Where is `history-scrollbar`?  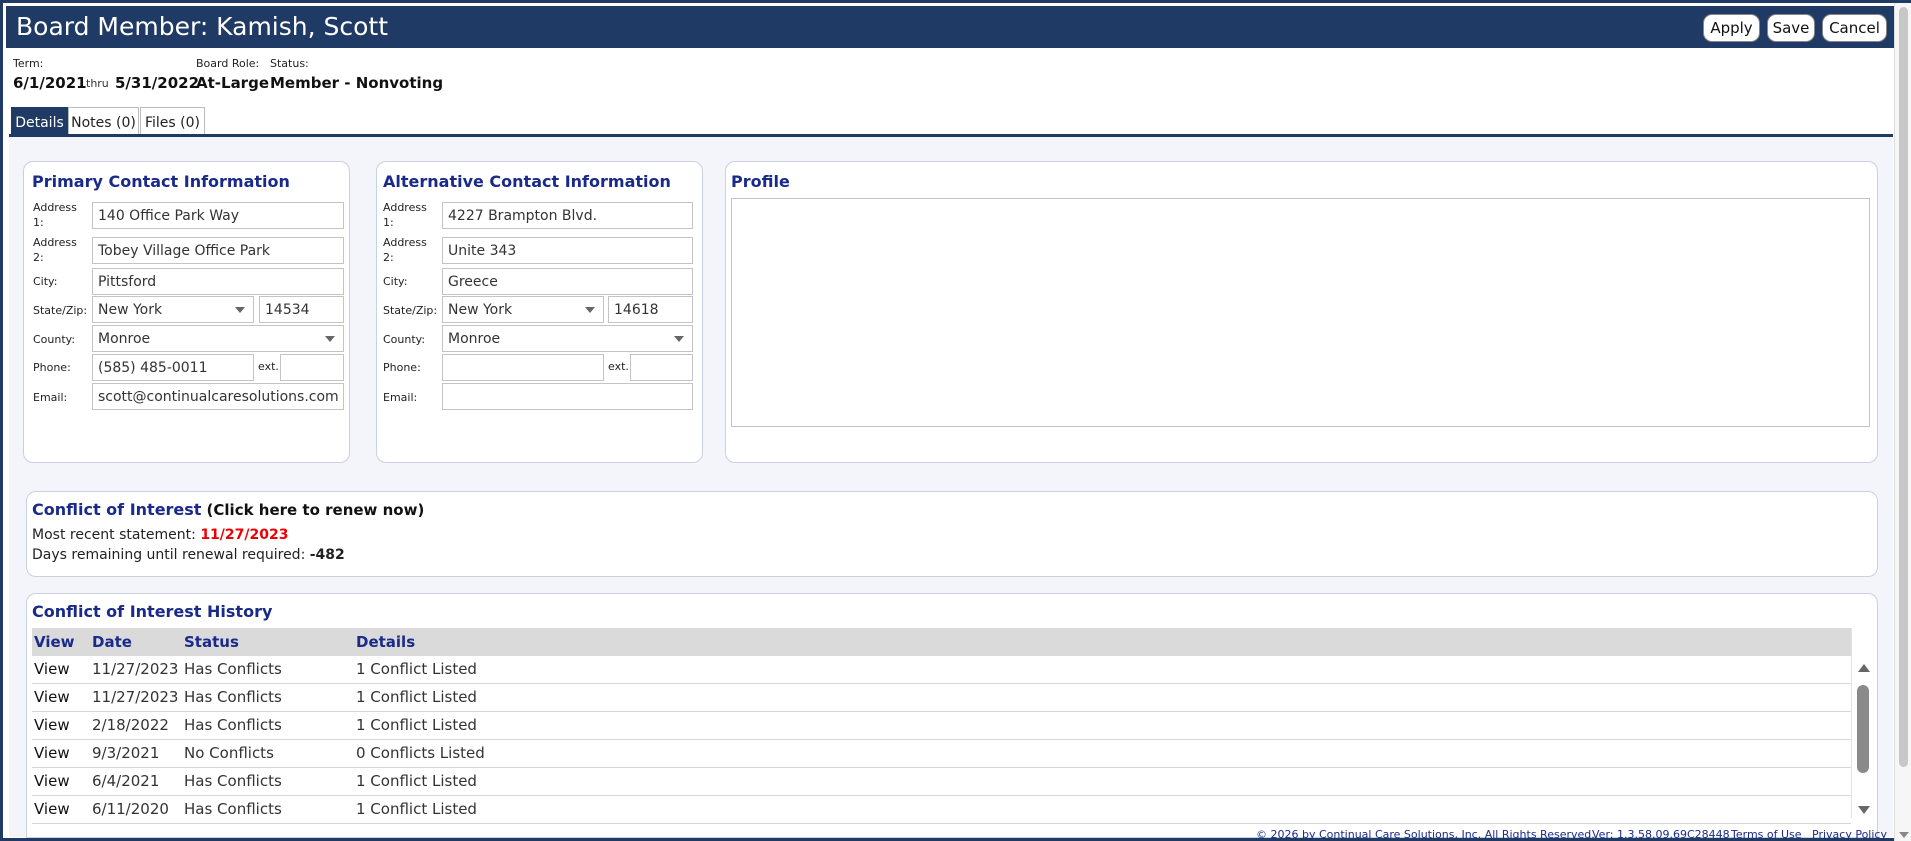 history-scrollbar is located at coordinates (1862, 723).